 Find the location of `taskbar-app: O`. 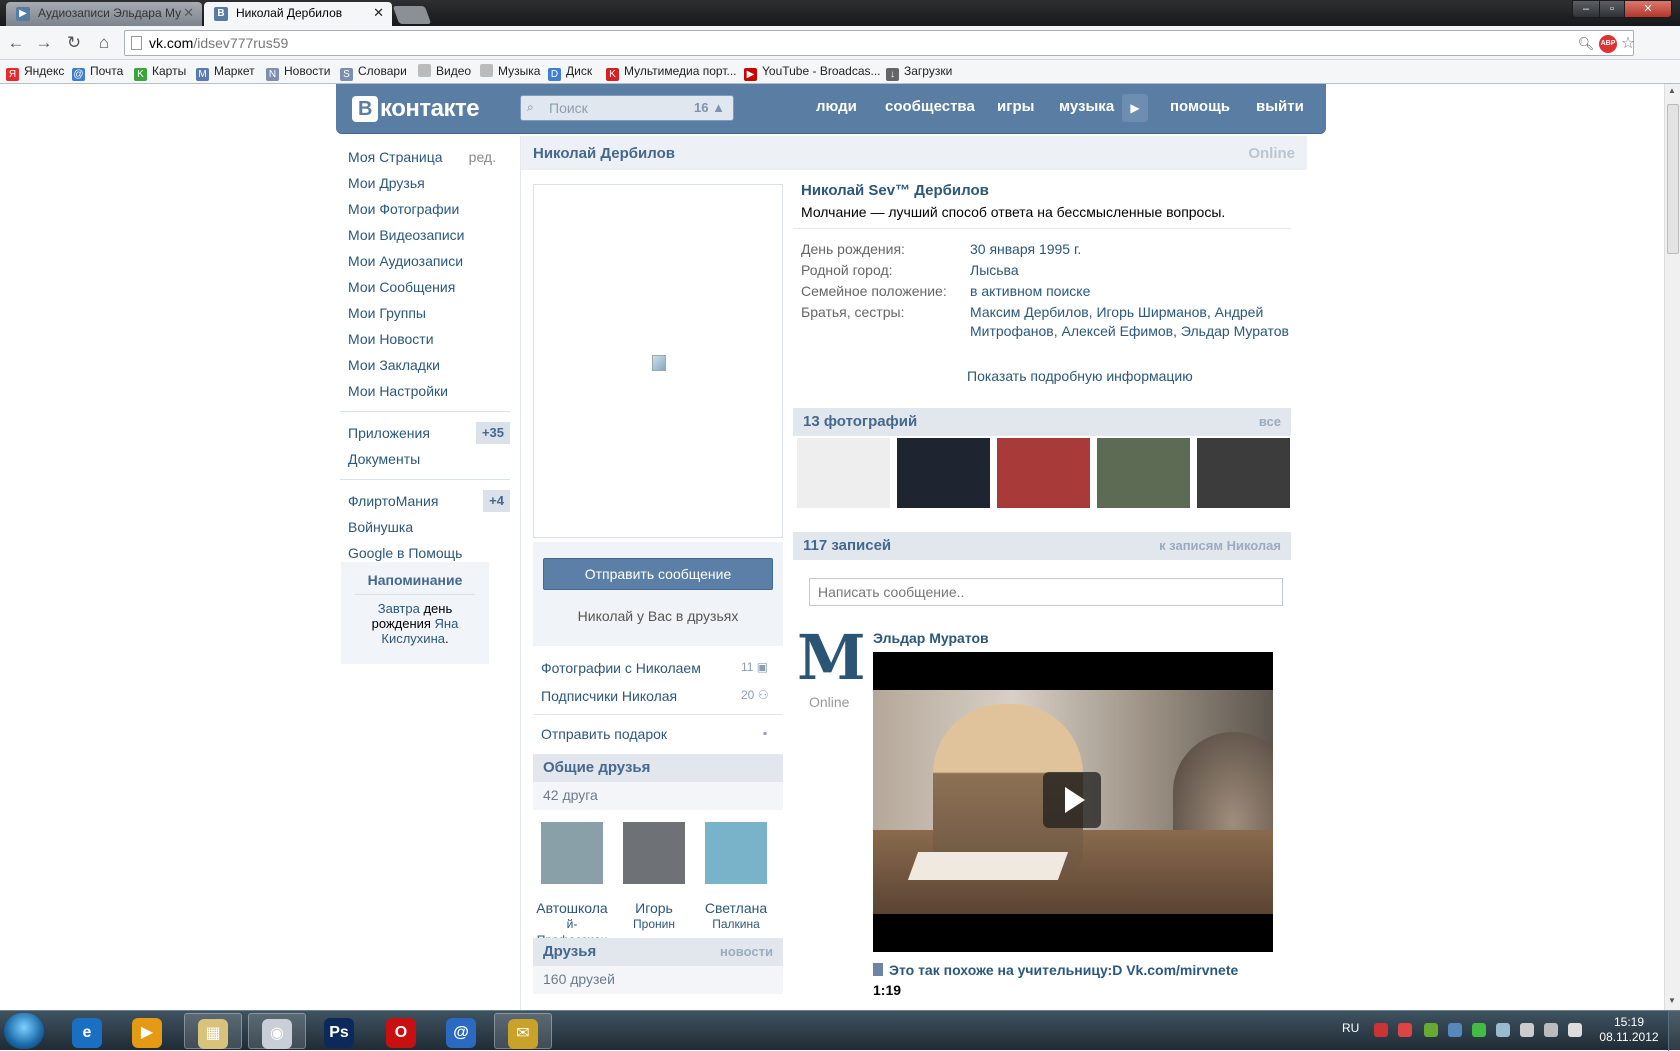

taskbar-app: O is located at coordinates (401, 1031).